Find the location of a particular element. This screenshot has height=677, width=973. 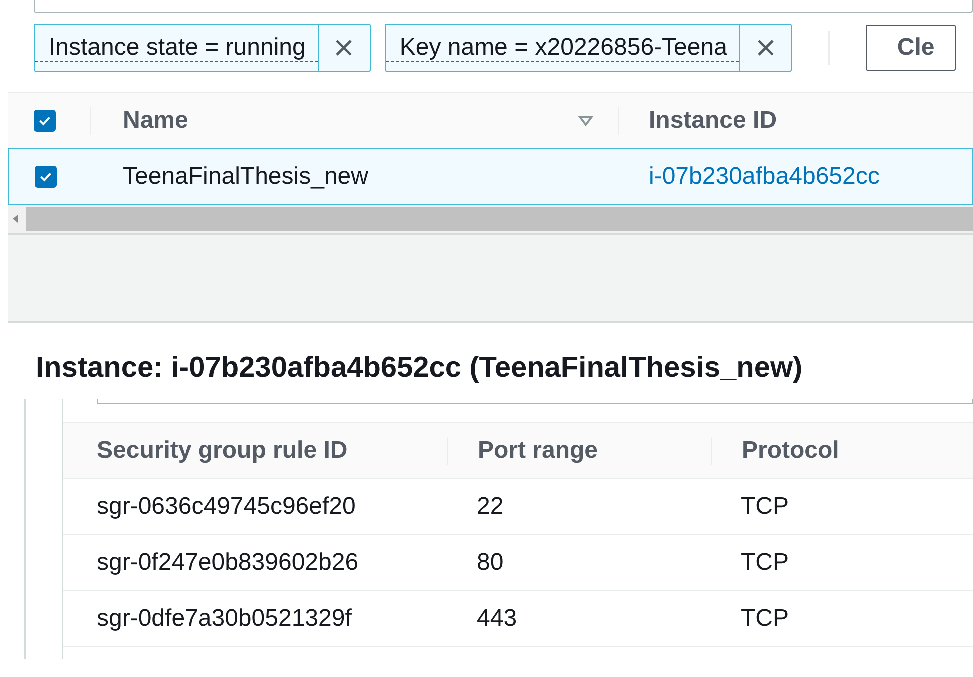

column-header: Security group rule ID is located at coordinates (222, 450).